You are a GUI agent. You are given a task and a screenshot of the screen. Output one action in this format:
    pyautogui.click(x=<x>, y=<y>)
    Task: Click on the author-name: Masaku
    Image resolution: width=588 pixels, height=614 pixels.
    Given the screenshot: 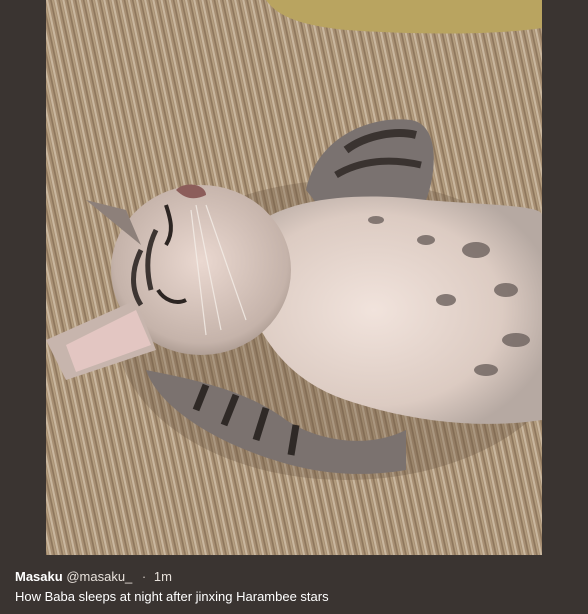 What is the action you would take?
    pyautogui.click(x=39, y=576)
    